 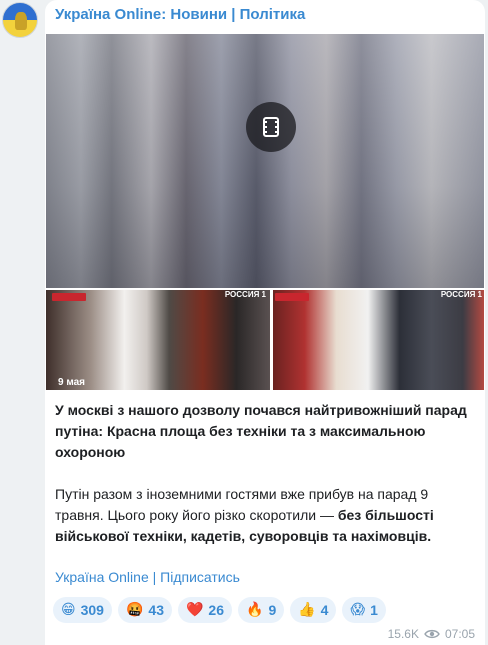 I want to click on reaction-angry: 🤬 43, so click(x=144, y=610).